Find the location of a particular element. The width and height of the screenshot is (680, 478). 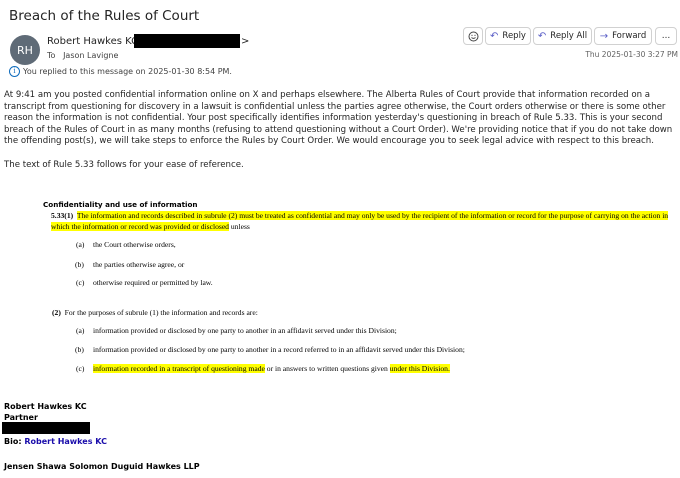

bio-label: Bio: is located at coordinates (14, 441).